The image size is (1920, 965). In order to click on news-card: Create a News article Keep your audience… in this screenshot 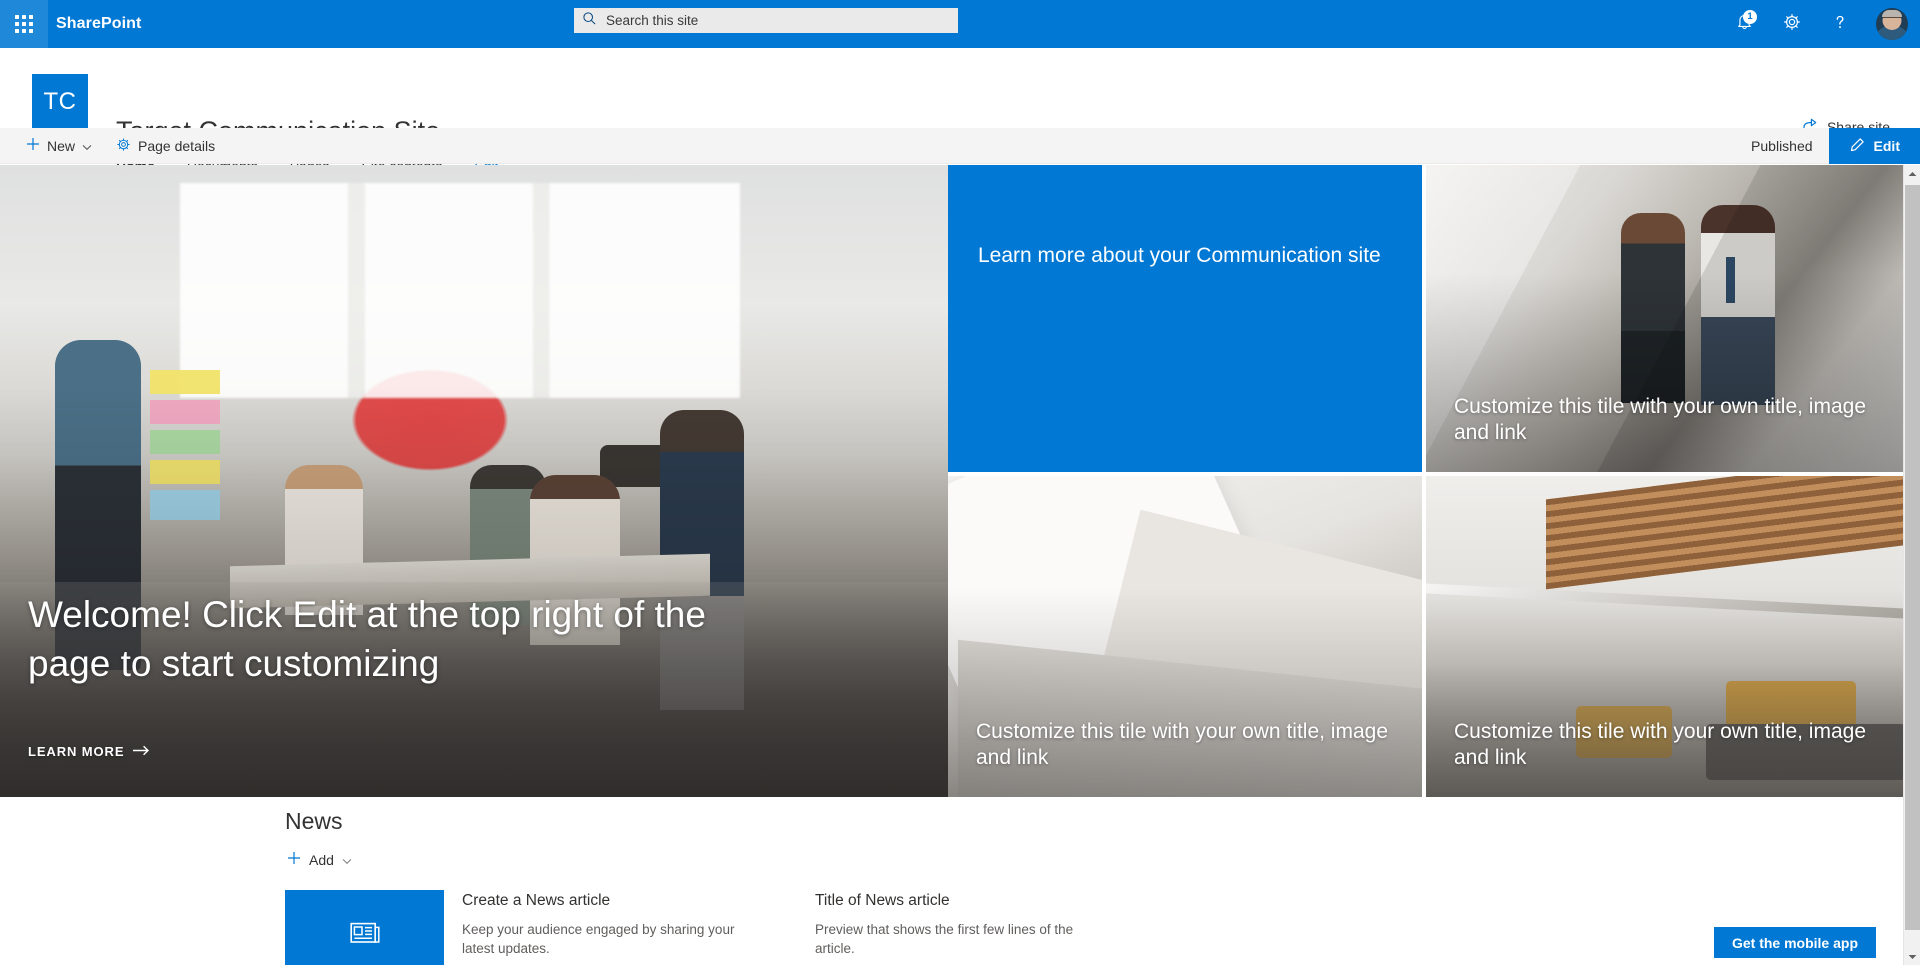, I will do `click(537, 927)`.